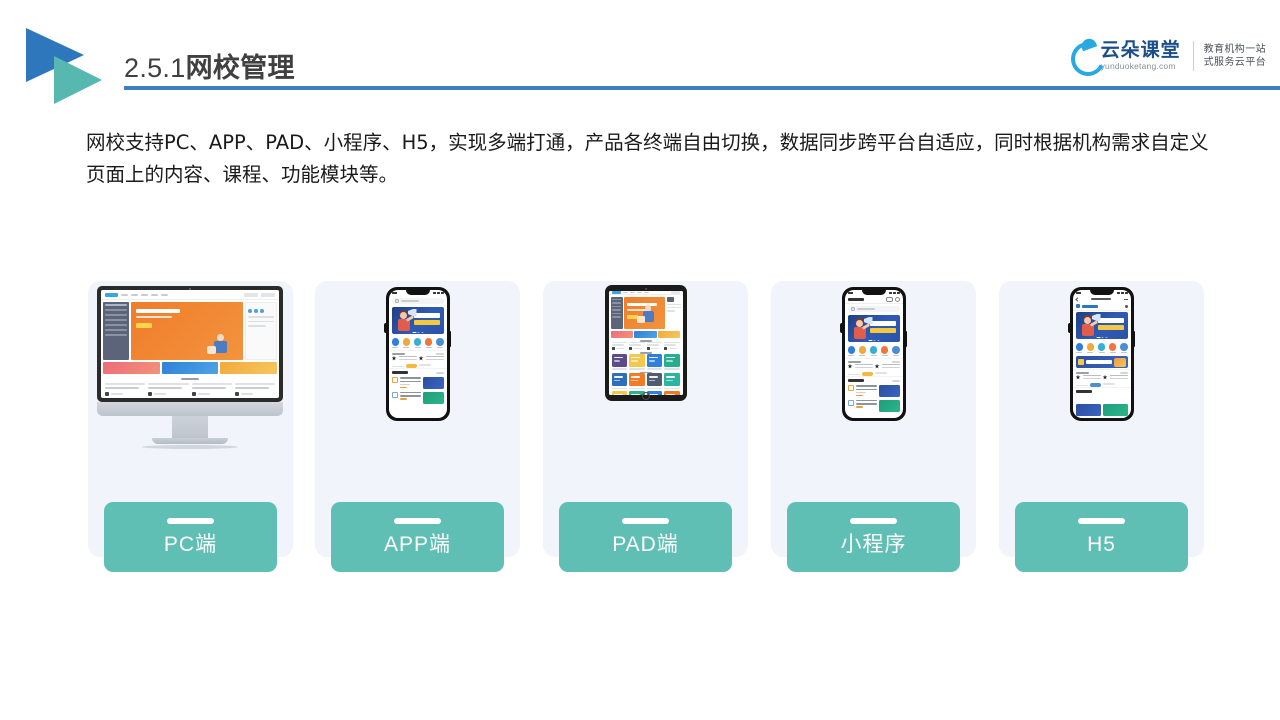 The height and width of the screenshot is (720, 1280). Describe the element at coordinates (144, 325) in the screenshot. I see `pc-hero-cta-button` at that location.